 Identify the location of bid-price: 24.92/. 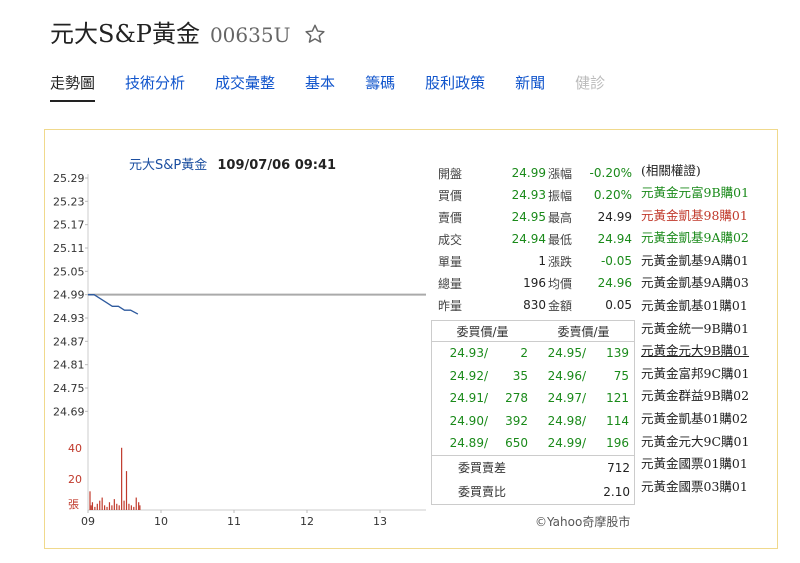
(468, 375).